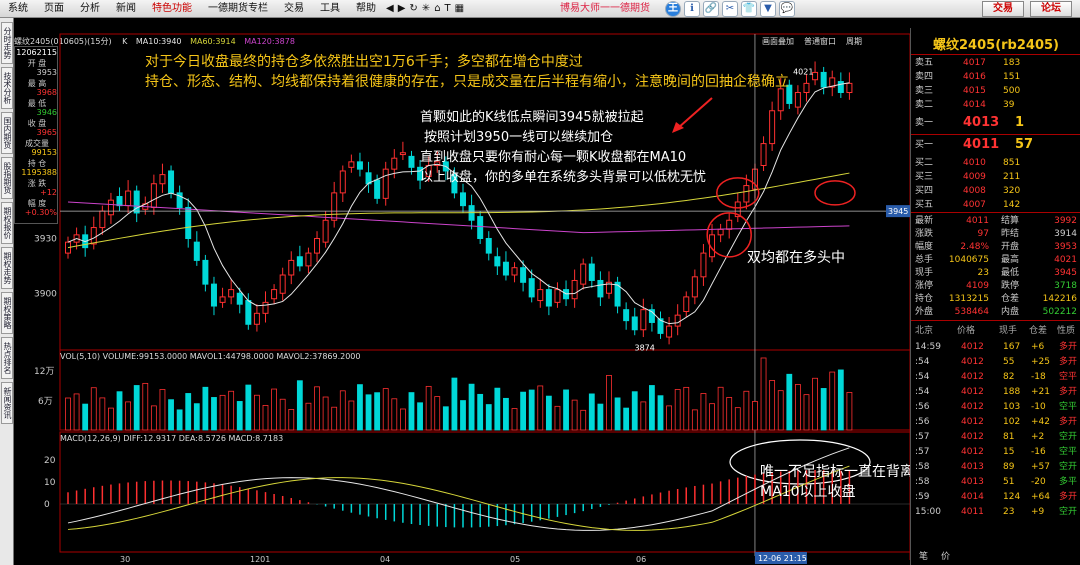  Describe the element at coordinates (898, 211) in the screenshot. I see `crosshair-price-box` at that location.